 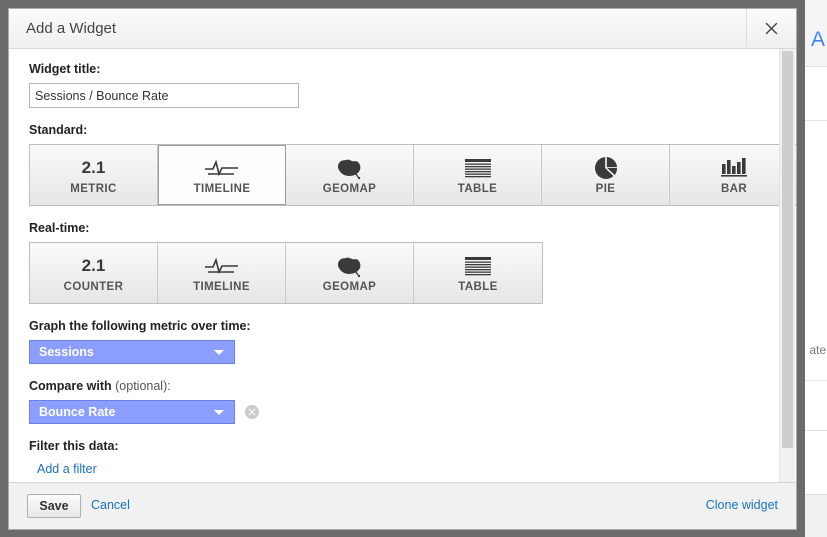 What do you see at coordinates (74, 446) in the screenshot?
I see `filter-label: Filter this data:` at bounding box center [74, 446].